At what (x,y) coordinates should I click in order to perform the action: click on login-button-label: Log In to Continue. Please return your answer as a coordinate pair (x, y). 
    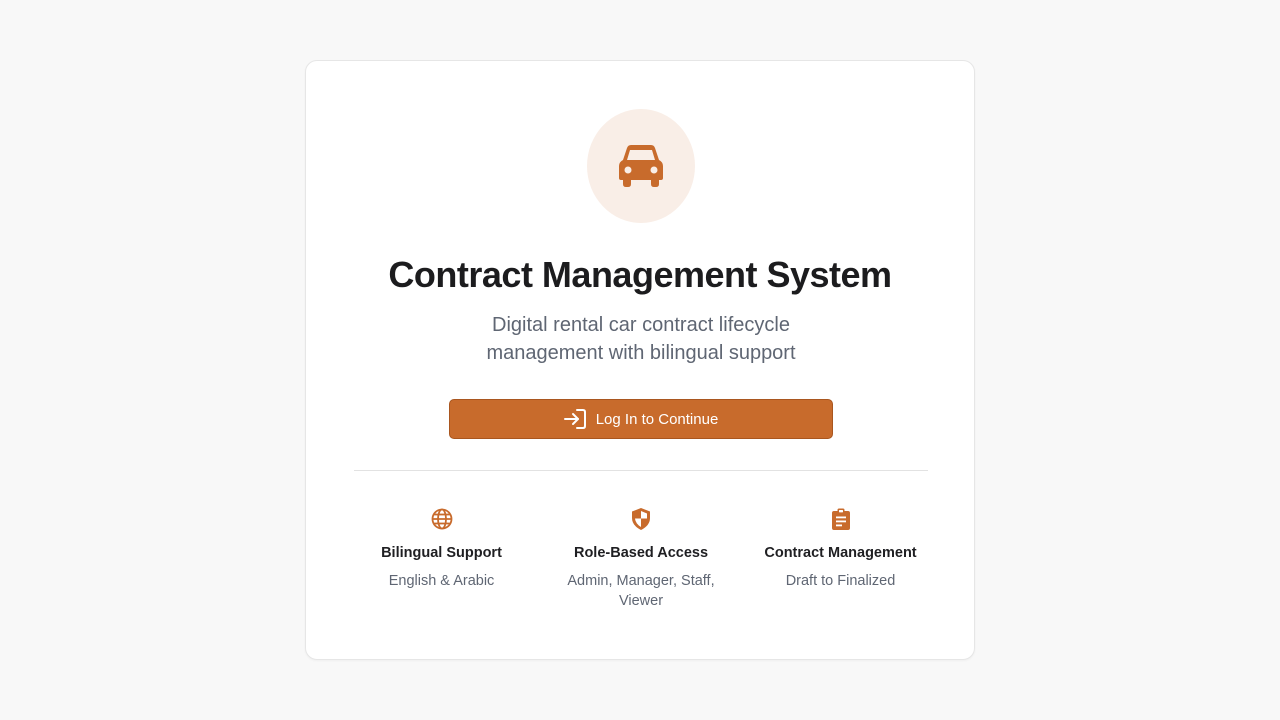
    Looking at the image, I should click on (657, 419).